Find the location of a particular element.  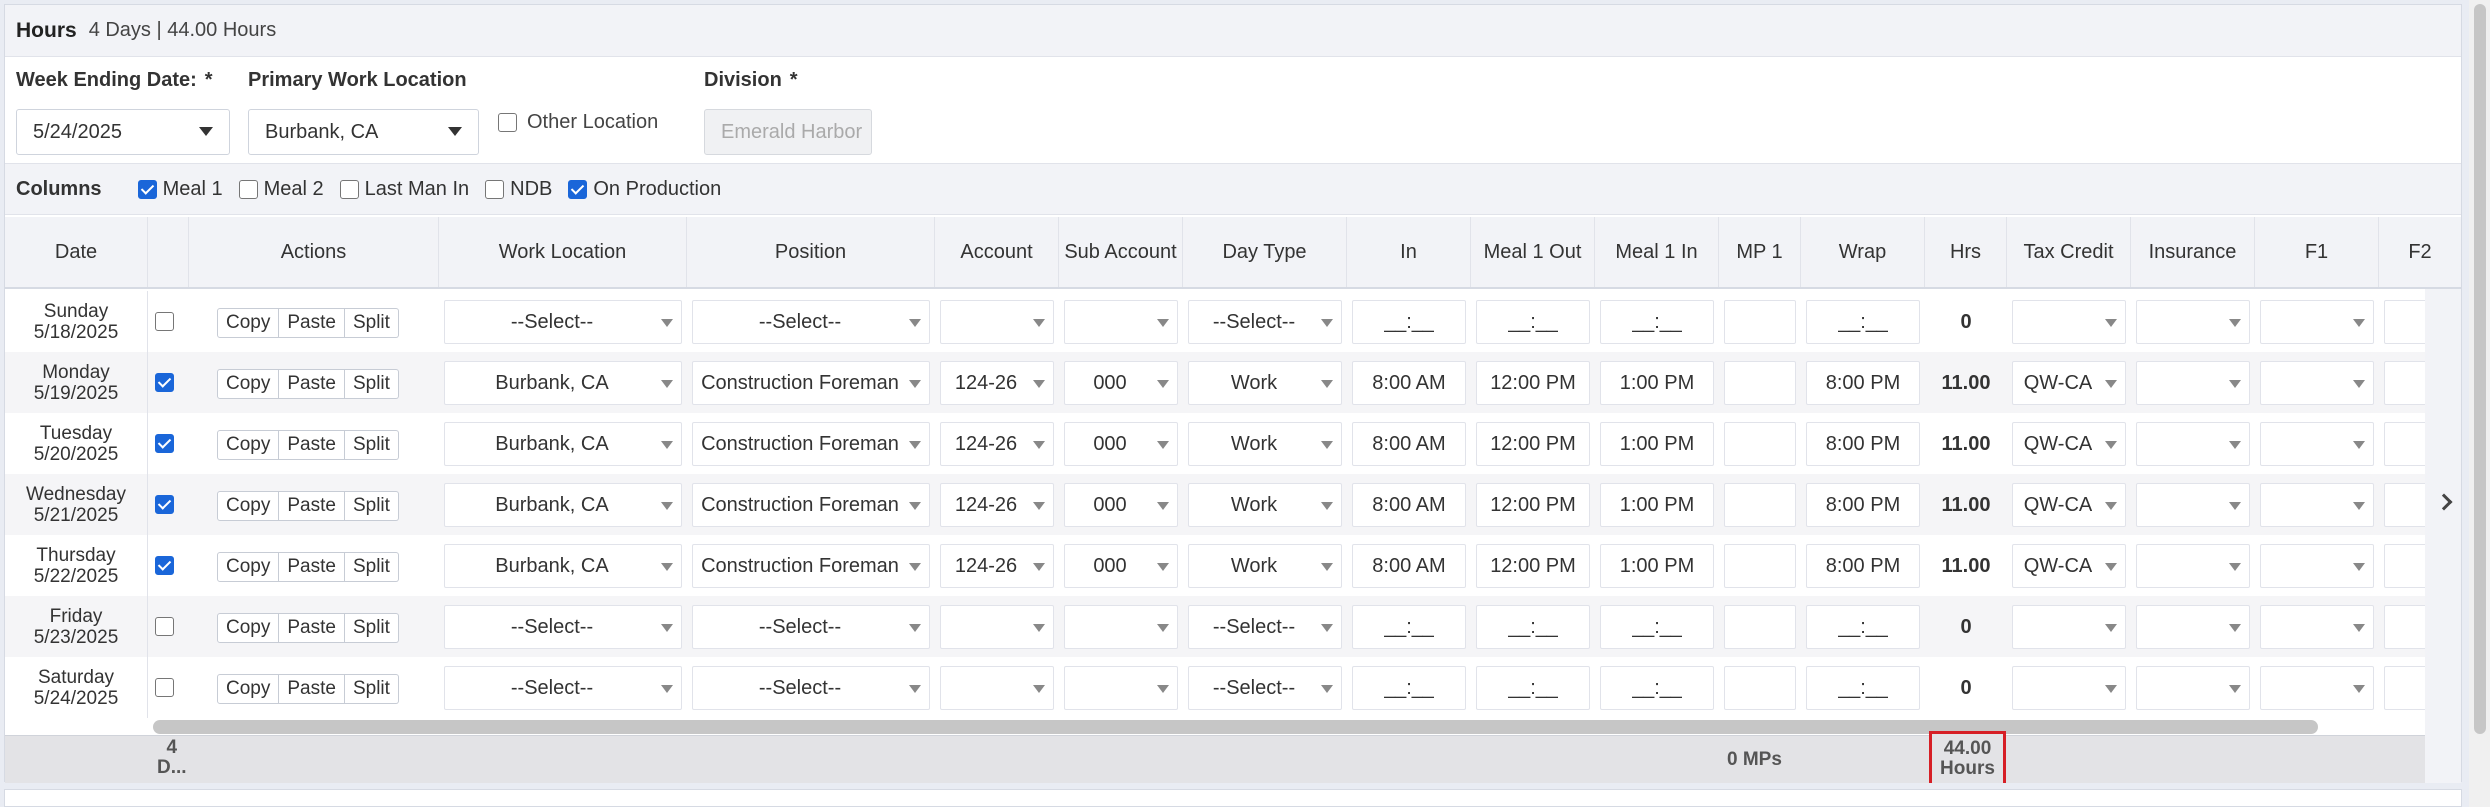

scroll-right-gutter is located at coordinates (2443, 536).